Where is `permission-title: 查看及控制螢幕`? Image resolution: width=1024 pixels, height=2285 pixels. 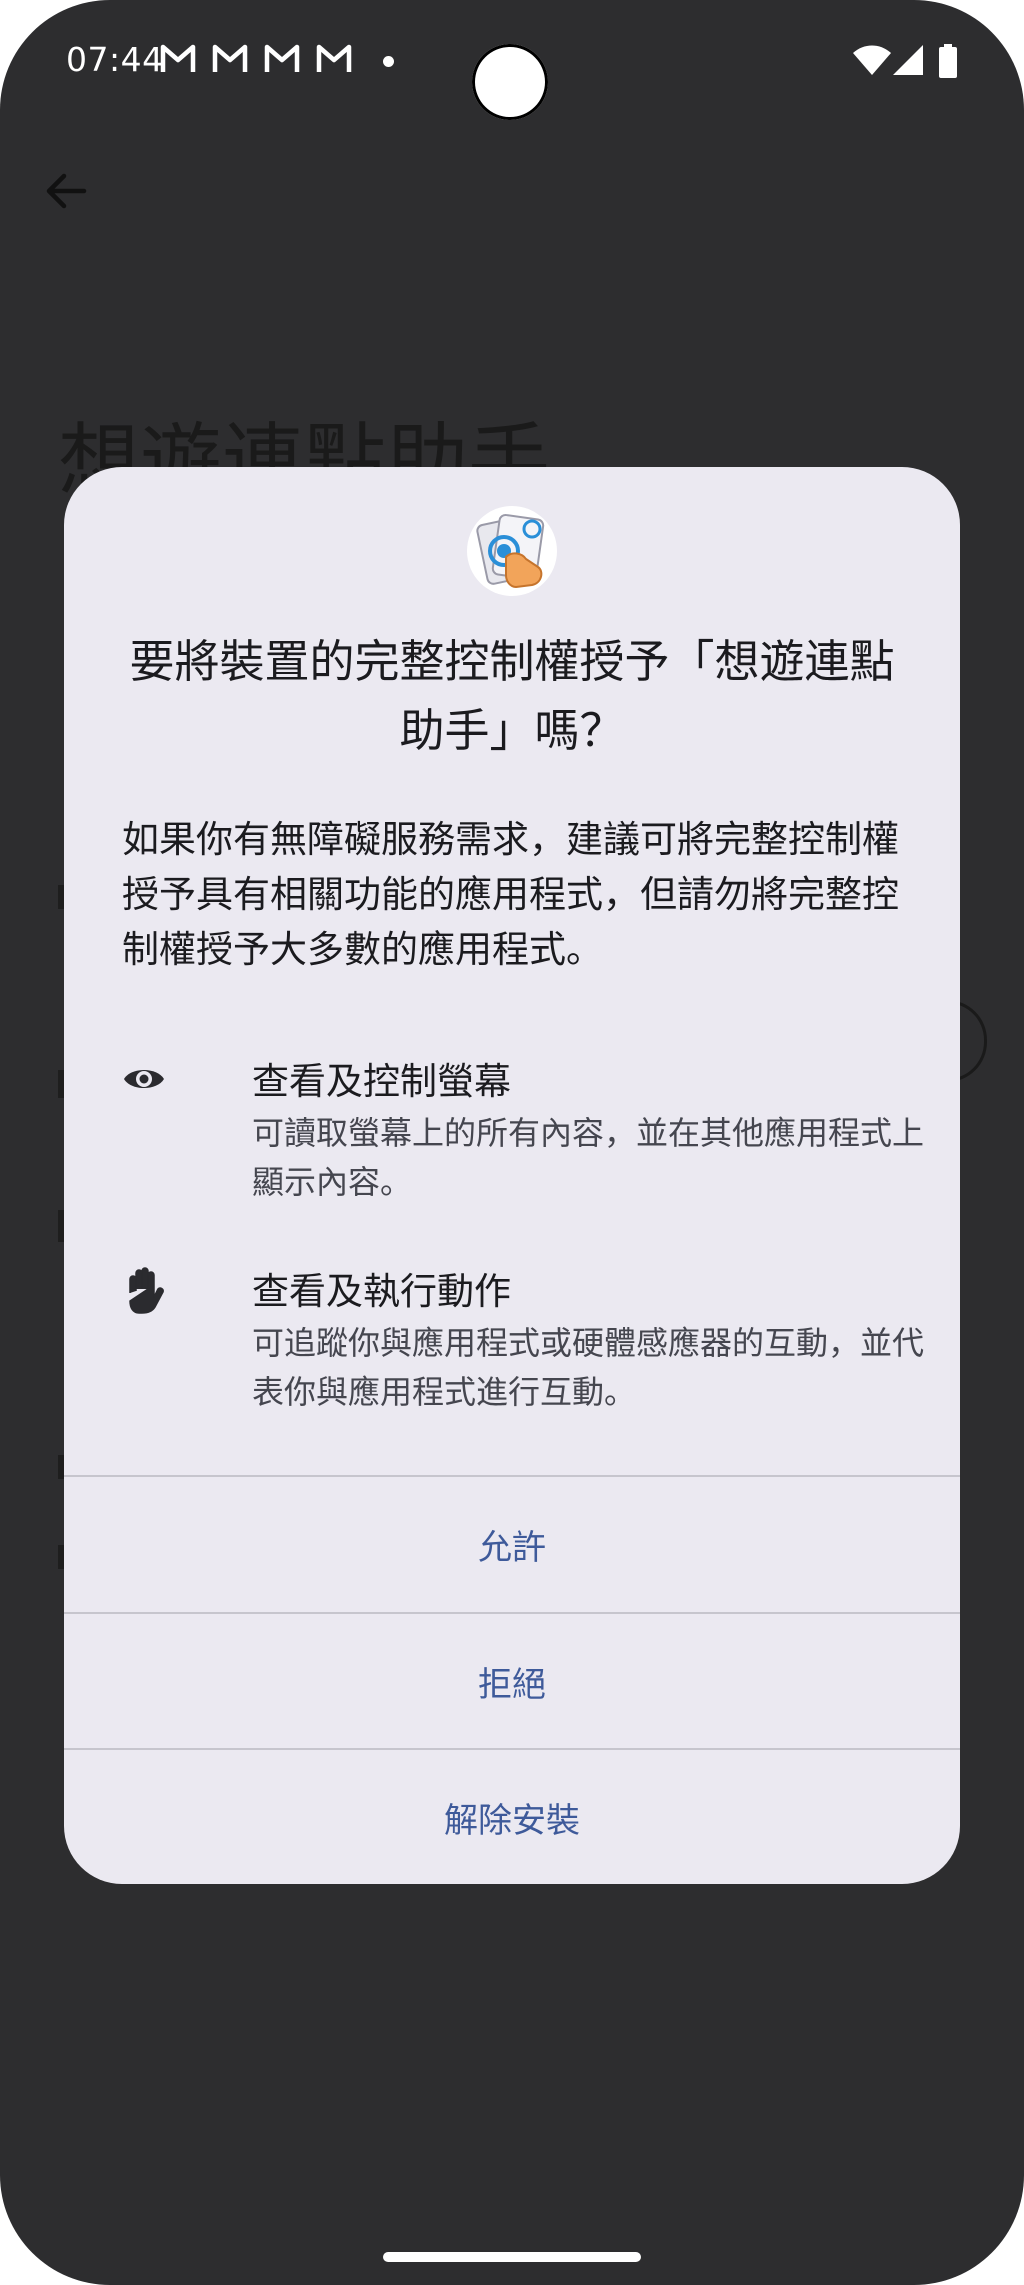 permission-title: 查看及控制螢幕 is located at coordinates (381, 1081).